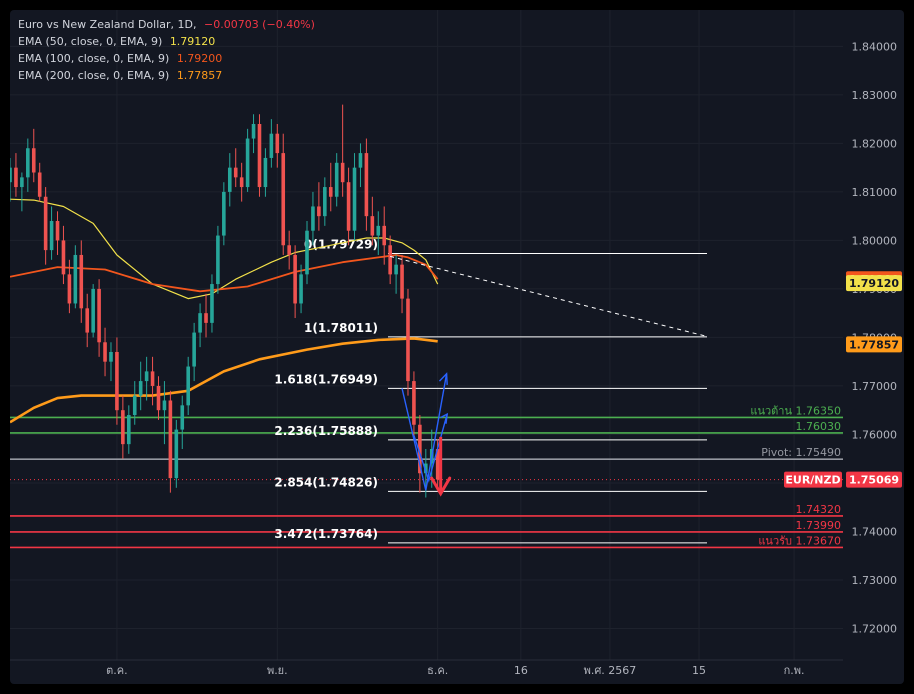  What do you see at coordinates (875, 580) in the screenshot?
I see `y-tick-label: 1.73000` at bounding box center [875, 580].